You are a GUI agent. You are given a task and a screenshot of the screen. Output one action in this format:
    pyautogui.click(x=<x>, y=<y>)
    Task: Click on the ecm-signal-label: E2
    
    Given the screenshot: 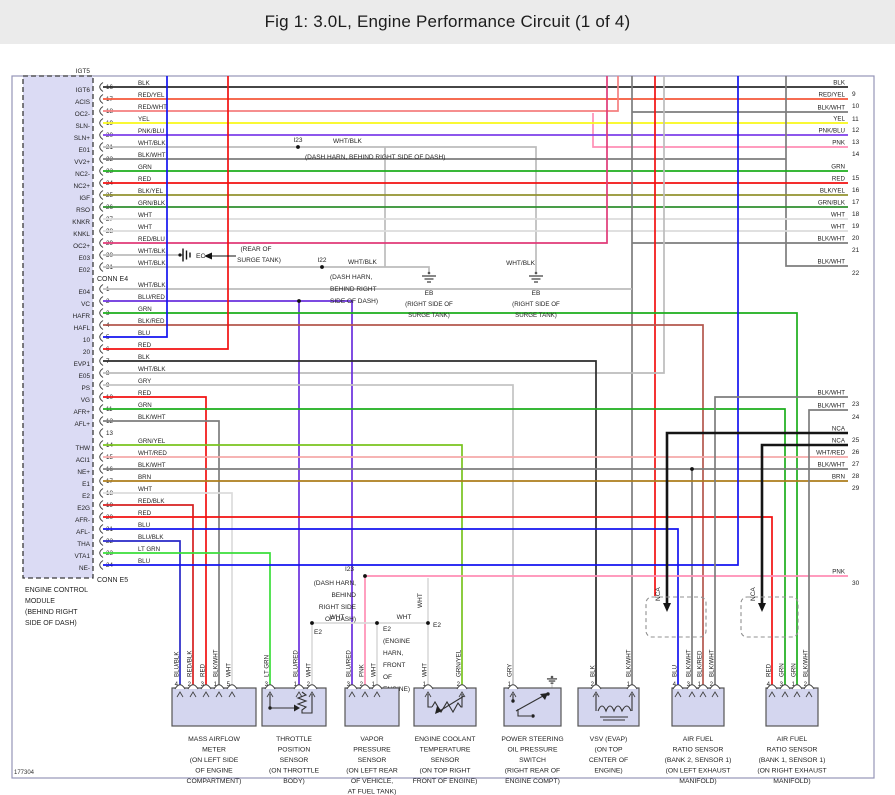 What is the action you would take?
    pyautogui.click(x=86, y=496)
    